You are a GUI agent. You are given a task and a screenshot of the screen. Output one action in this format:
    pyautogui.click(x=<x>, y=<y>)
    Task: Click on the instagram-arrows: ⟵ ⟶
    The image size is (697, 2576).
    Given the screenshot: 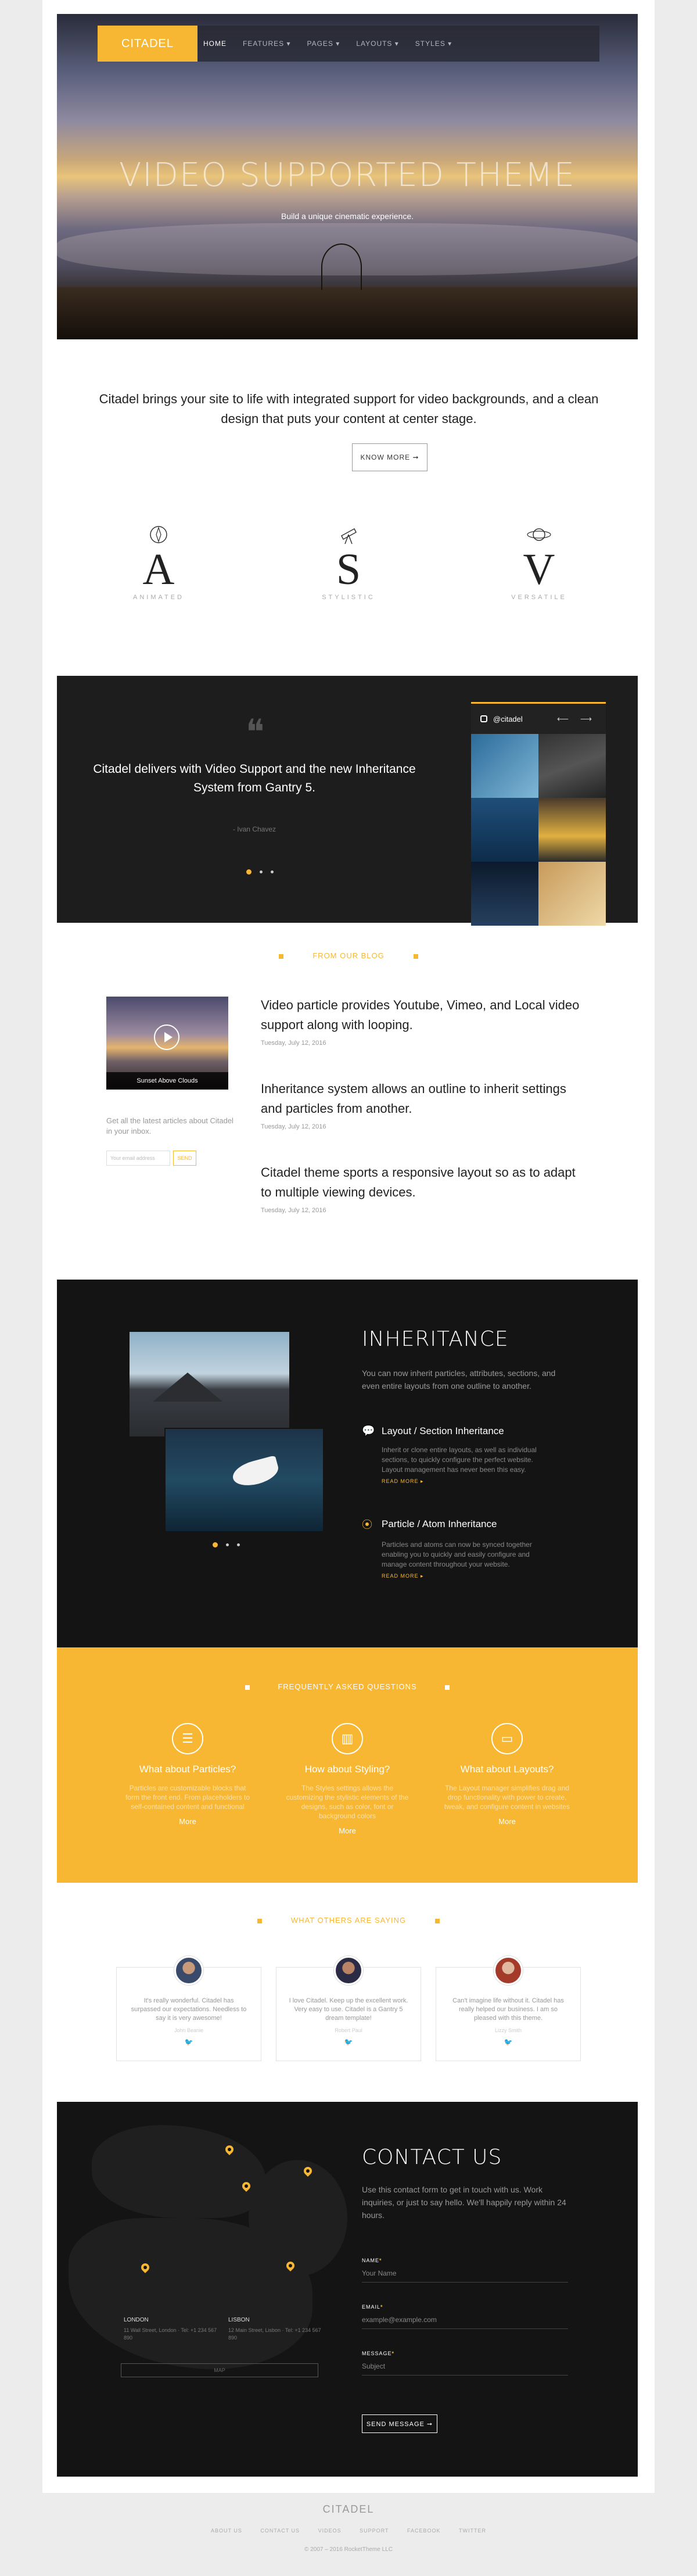 What is the action you would take?
    pyautogui.click(x=577, y=719)
    